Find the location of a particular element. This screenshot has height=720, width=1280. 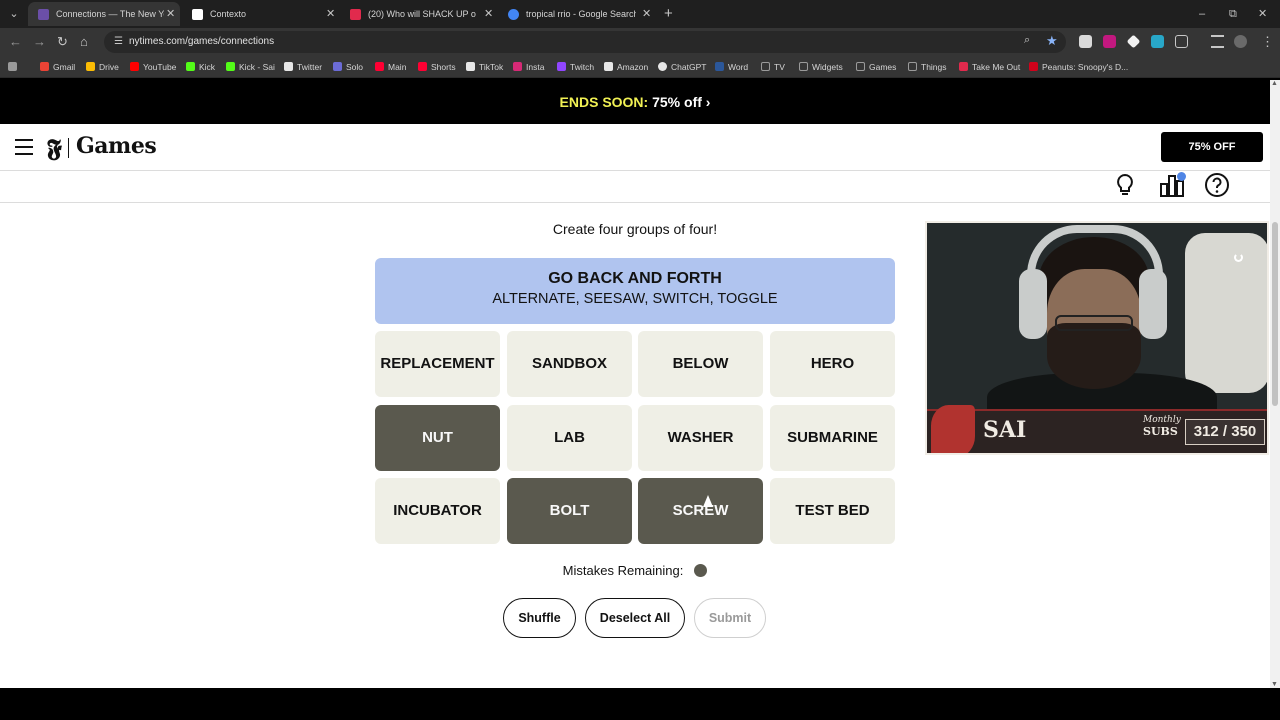

scrollbar-thumb is located at coordinates (1275, 314).